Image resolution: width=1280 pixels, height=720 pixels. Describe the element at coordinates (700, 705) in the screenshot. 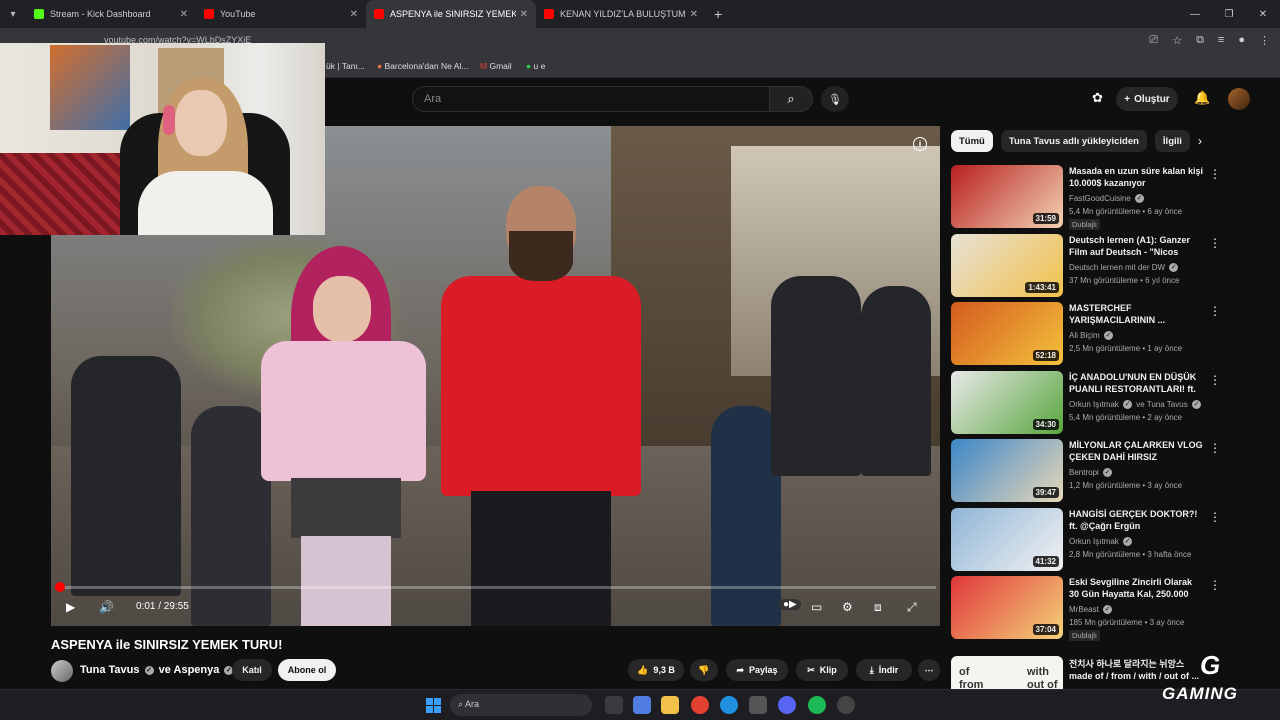

I see `chrome-icon` at that location.